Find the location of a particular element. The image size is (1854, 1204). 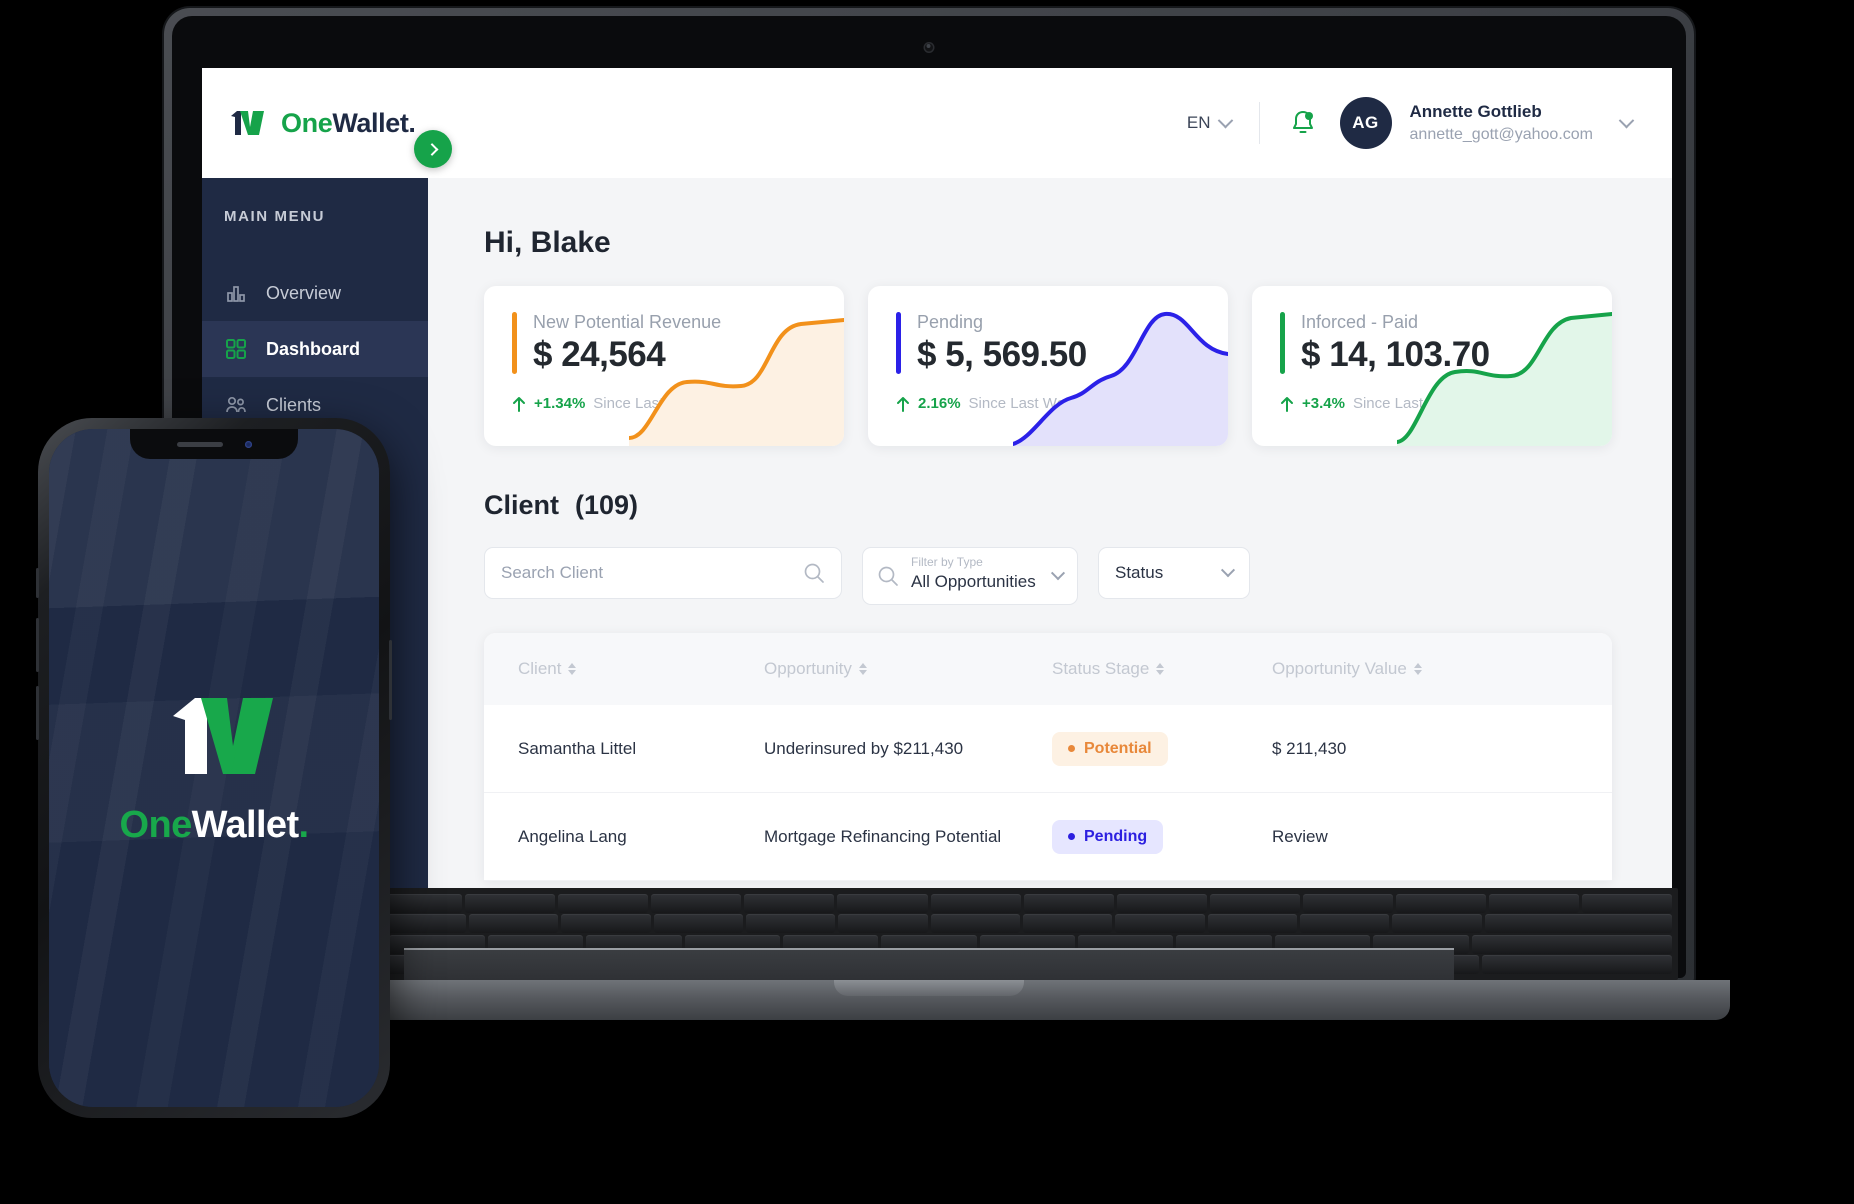

notification-bell-icon is located at coordinates (1302, 122).